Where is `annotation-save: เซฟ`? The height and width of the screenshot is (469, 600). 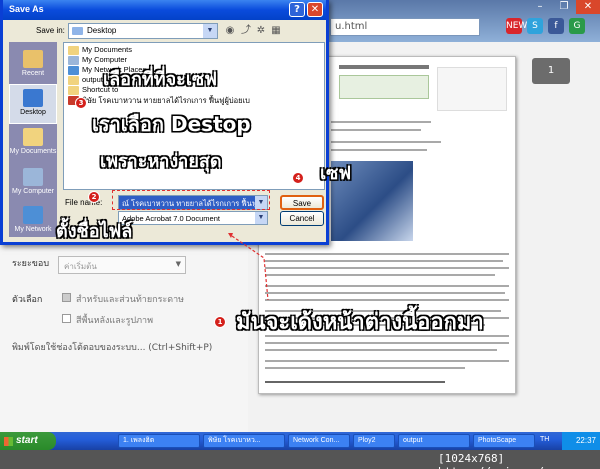 annotation-save: เซฟ is located at coordinates (336, 173).